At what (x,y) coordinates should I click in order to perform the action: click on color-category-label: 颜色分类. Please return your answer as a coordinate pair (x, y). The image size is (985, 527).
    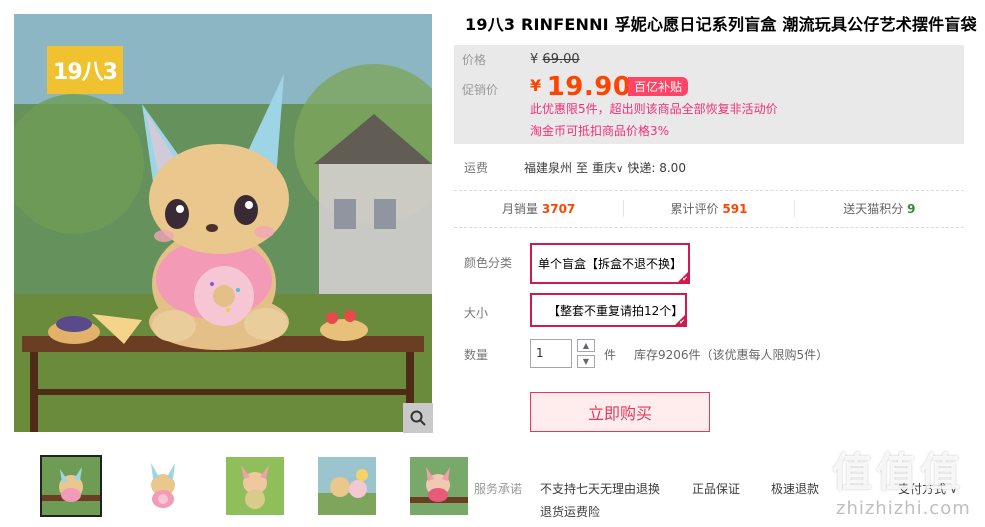
    Looking at the image, I should click on (488, 263).